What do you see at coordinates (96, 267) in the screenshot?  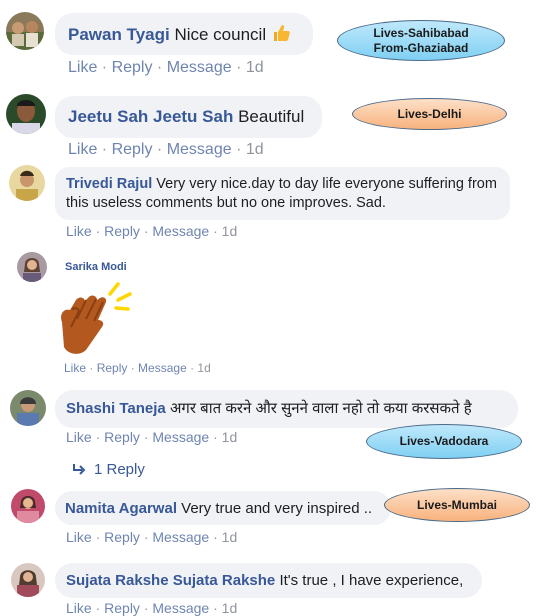 I see `commenter-name: Sarika Modi` at bounding box center [96, 267].